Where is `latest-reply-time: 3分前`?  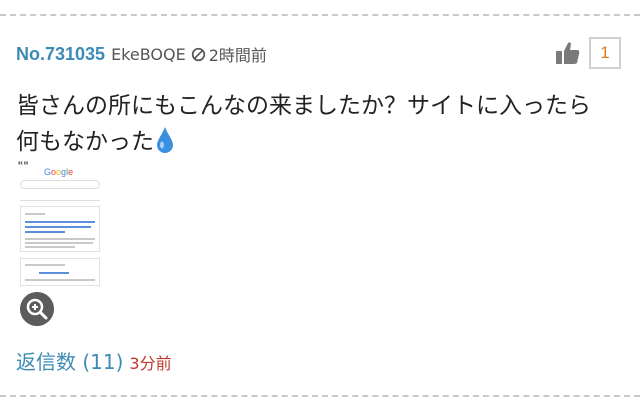
latest-reply-time: 3分前 is located at coordinates (150, 363).